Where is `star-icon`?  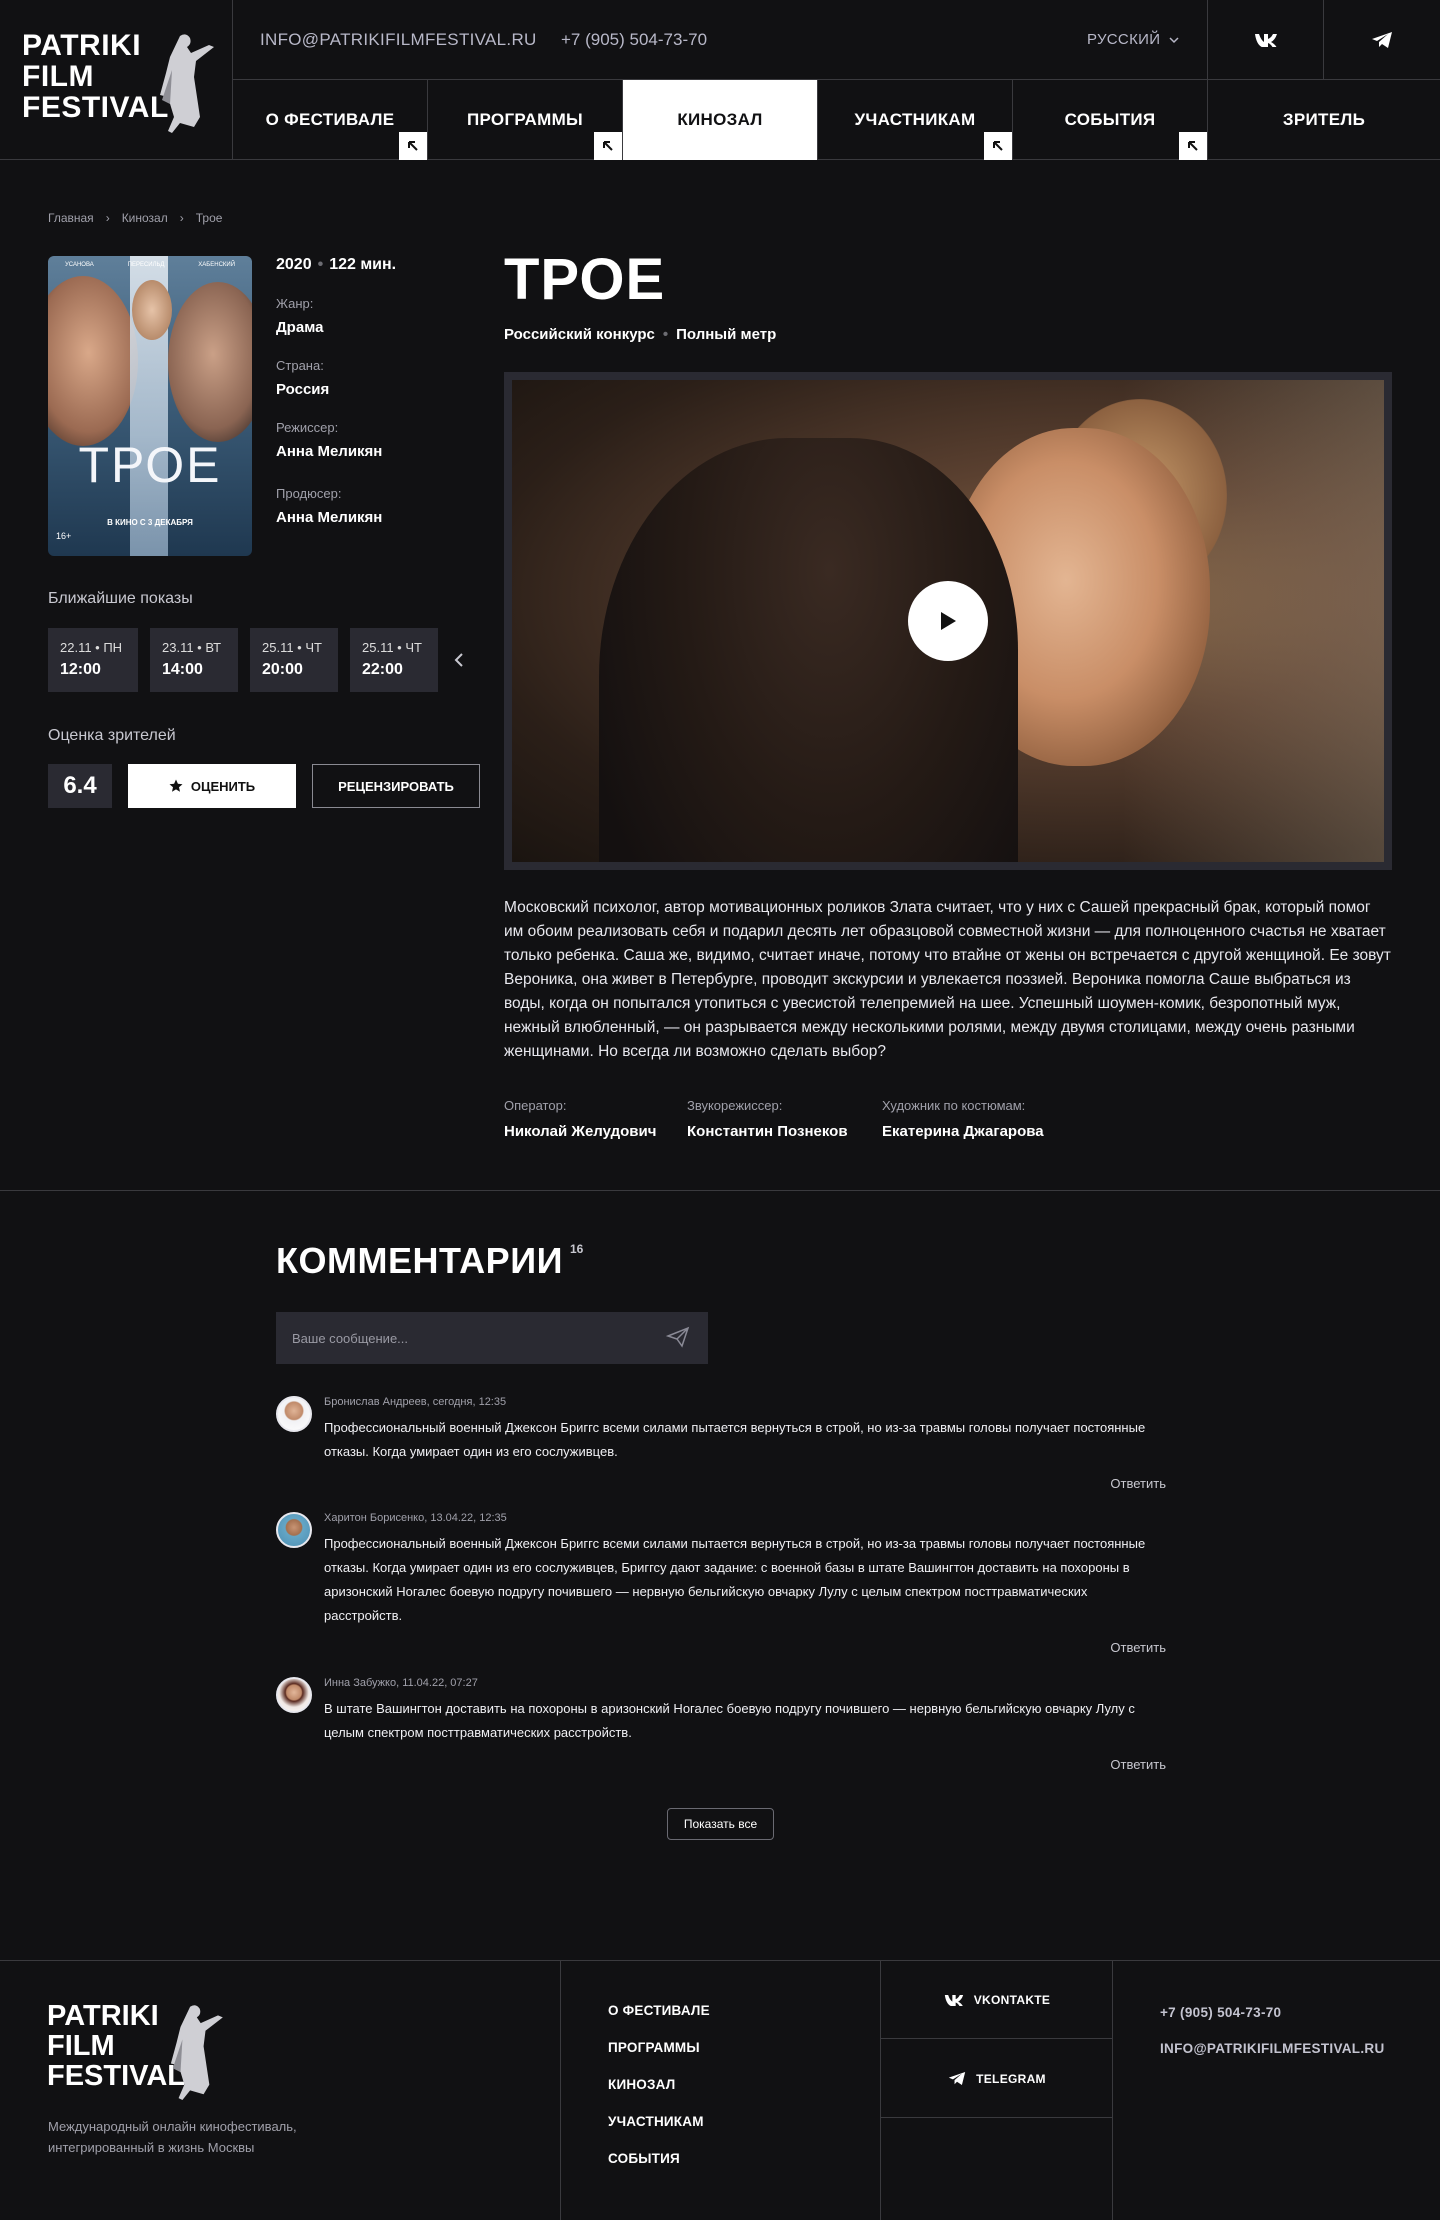
star-icon is located at coordinates (176, 785).